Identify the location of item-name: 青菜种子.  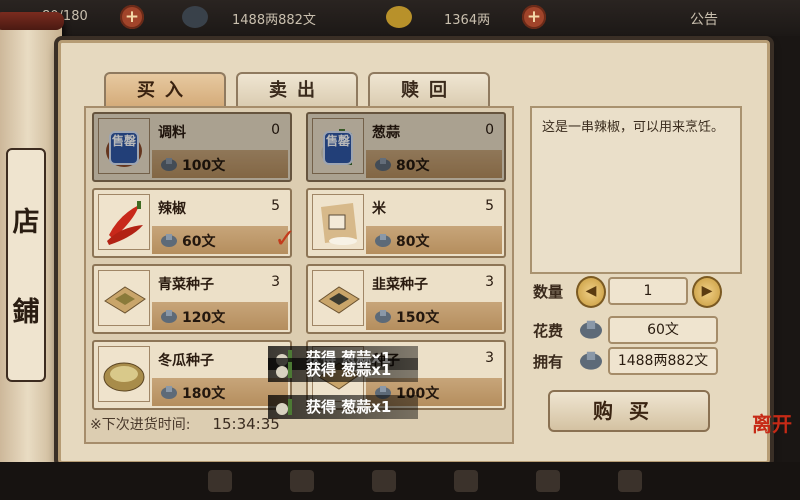
(186, 285).